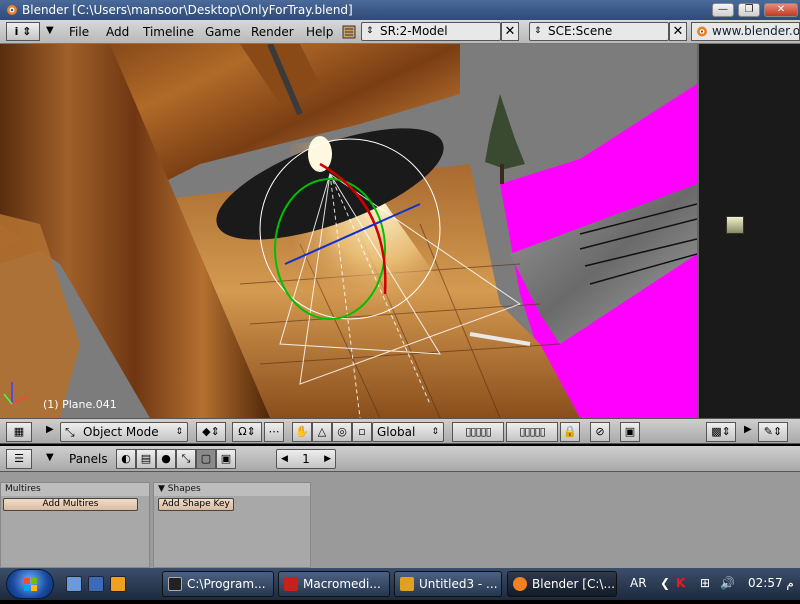 Image resolution: width=800 pixels, height=604 pixels. What do you see at coordinates (665, 583) in the screenshot?
I see `tray-expand-icon: ❮` at bounding box center [665, 583].